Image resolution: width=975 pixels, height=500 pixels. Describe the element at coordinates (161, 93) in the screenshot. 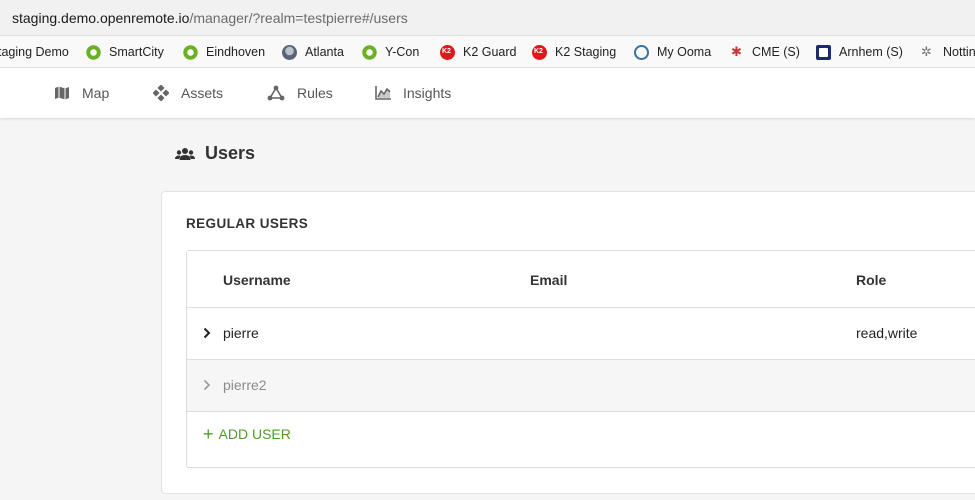

I see `assets-icon` at that location.